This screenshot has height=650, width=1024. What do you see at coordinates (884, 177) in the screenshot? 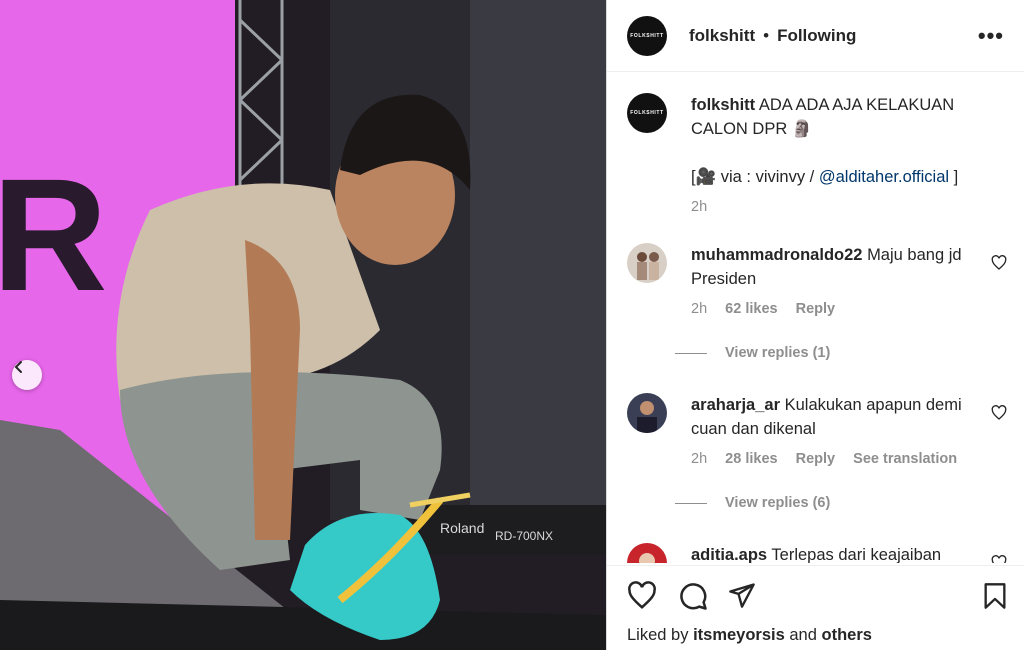
I see `mention-link: @alditaher.official` at bounding box center [884, 177].